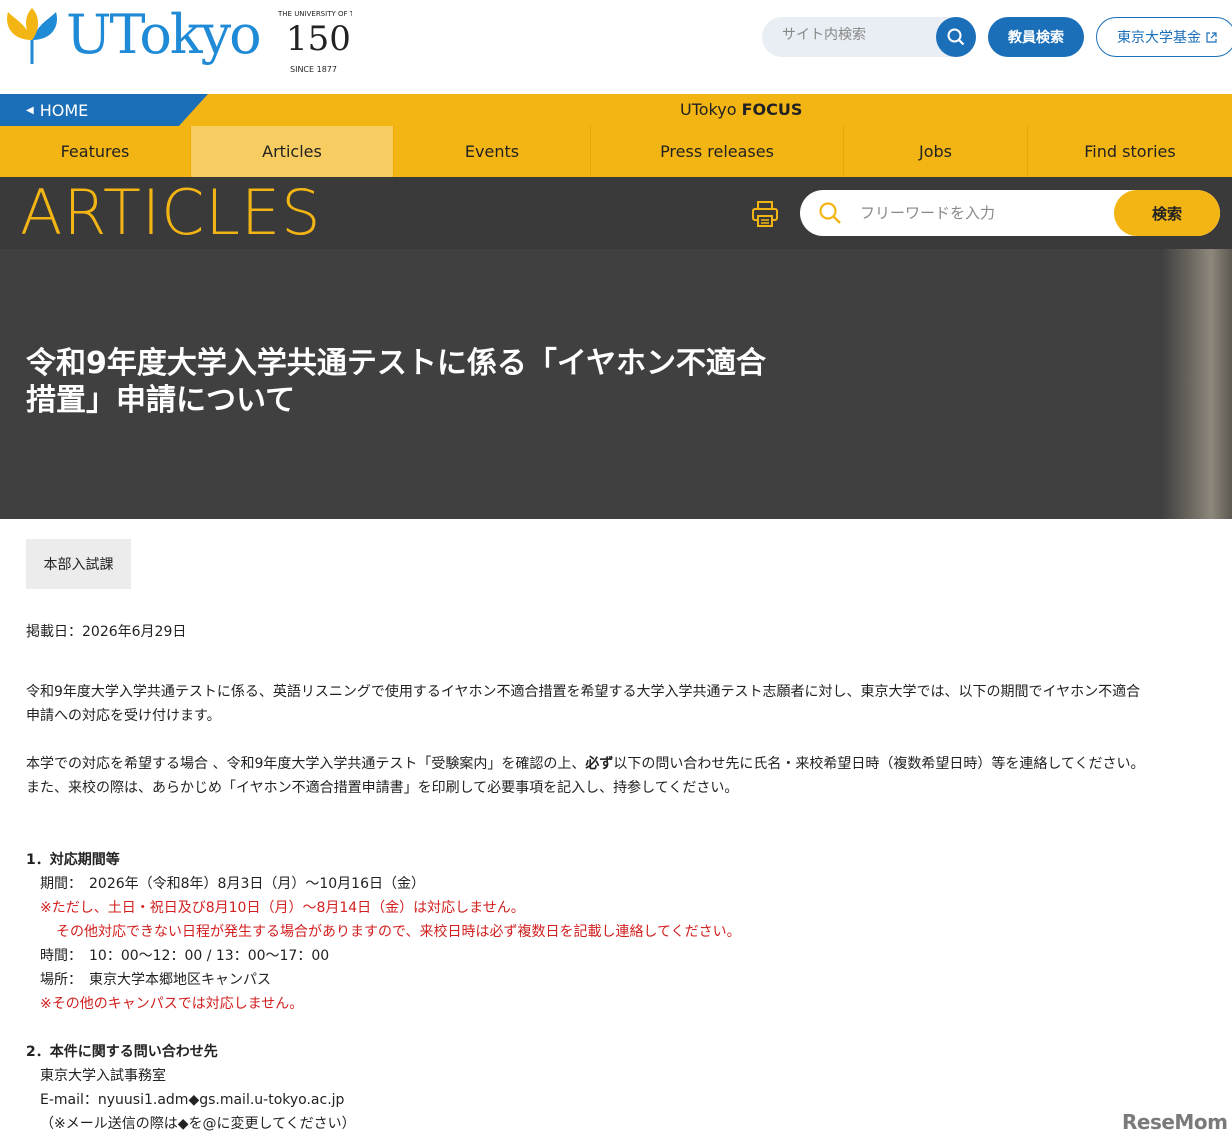 This screenshot has height=1148, width=1232. What do you see at coordinates (1211, 37) in the screenshot?
I see `external-link-icon` at bounding box center [1211, 37].